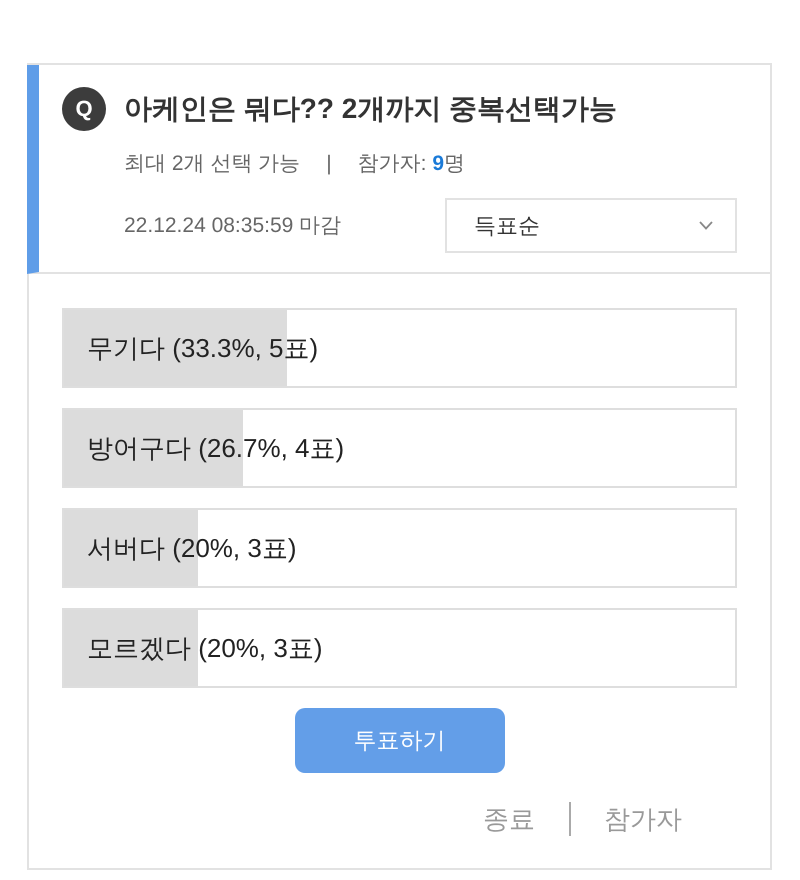 This screenshot has height=880, width=800. Describe the element at coordinates (203, 348) in the screenshot. I see `option-label: 무기다 (33.3%, 5표)` at that location.